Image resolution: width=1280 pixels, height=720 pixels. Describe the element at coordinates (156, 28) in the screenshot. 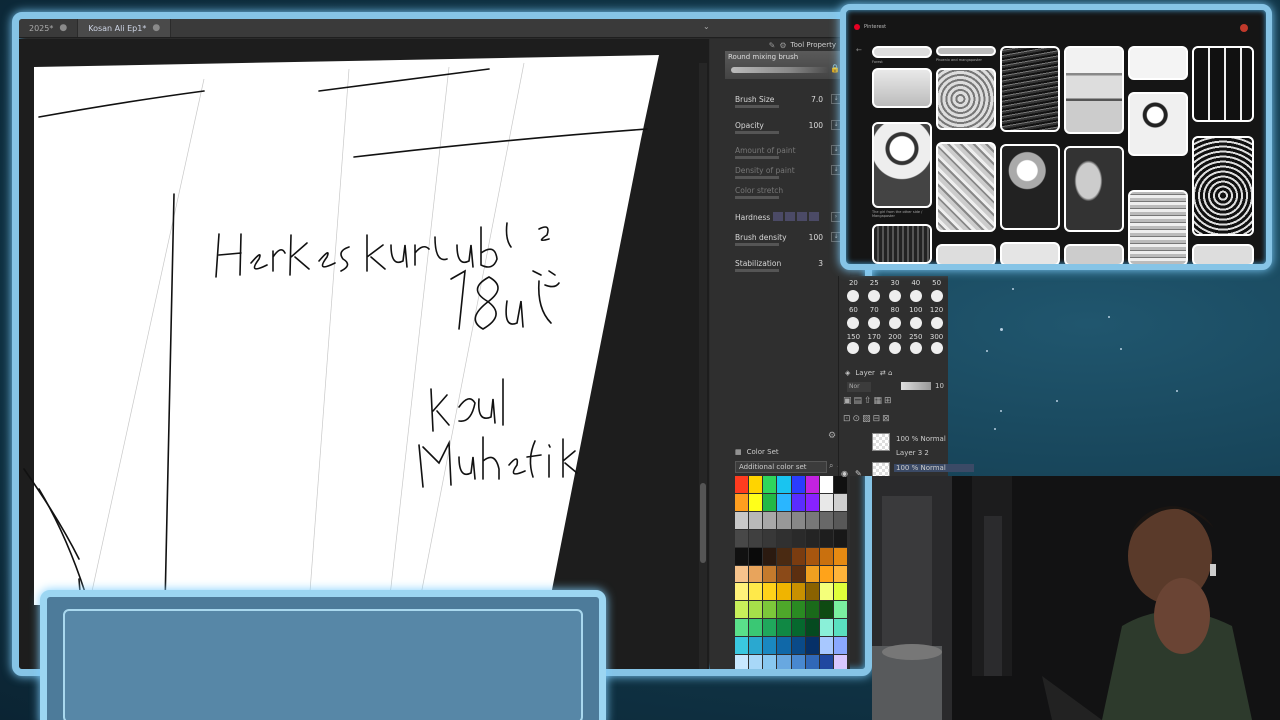

I see `tab-close-icon: ●` at that location.